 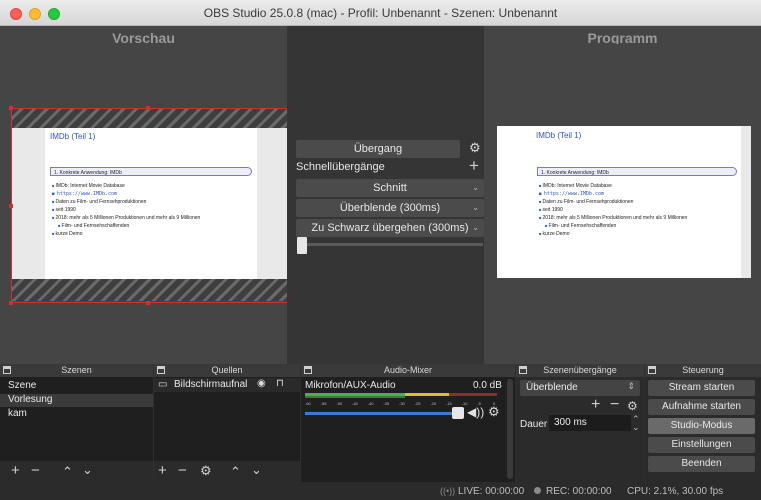 I want to click on slide-bullet: seit 1990, so click(x=639, y=210).